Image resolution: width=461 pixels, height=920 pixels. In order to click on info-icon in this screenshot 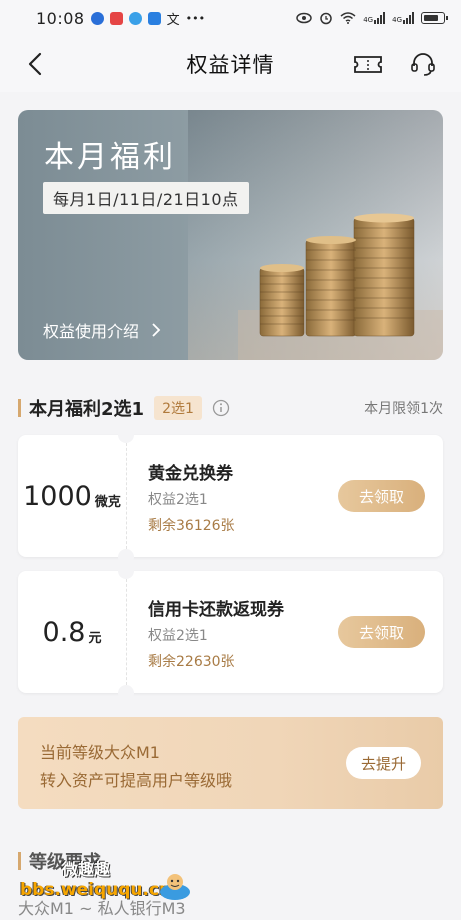, I will do `click(221, 408)`.